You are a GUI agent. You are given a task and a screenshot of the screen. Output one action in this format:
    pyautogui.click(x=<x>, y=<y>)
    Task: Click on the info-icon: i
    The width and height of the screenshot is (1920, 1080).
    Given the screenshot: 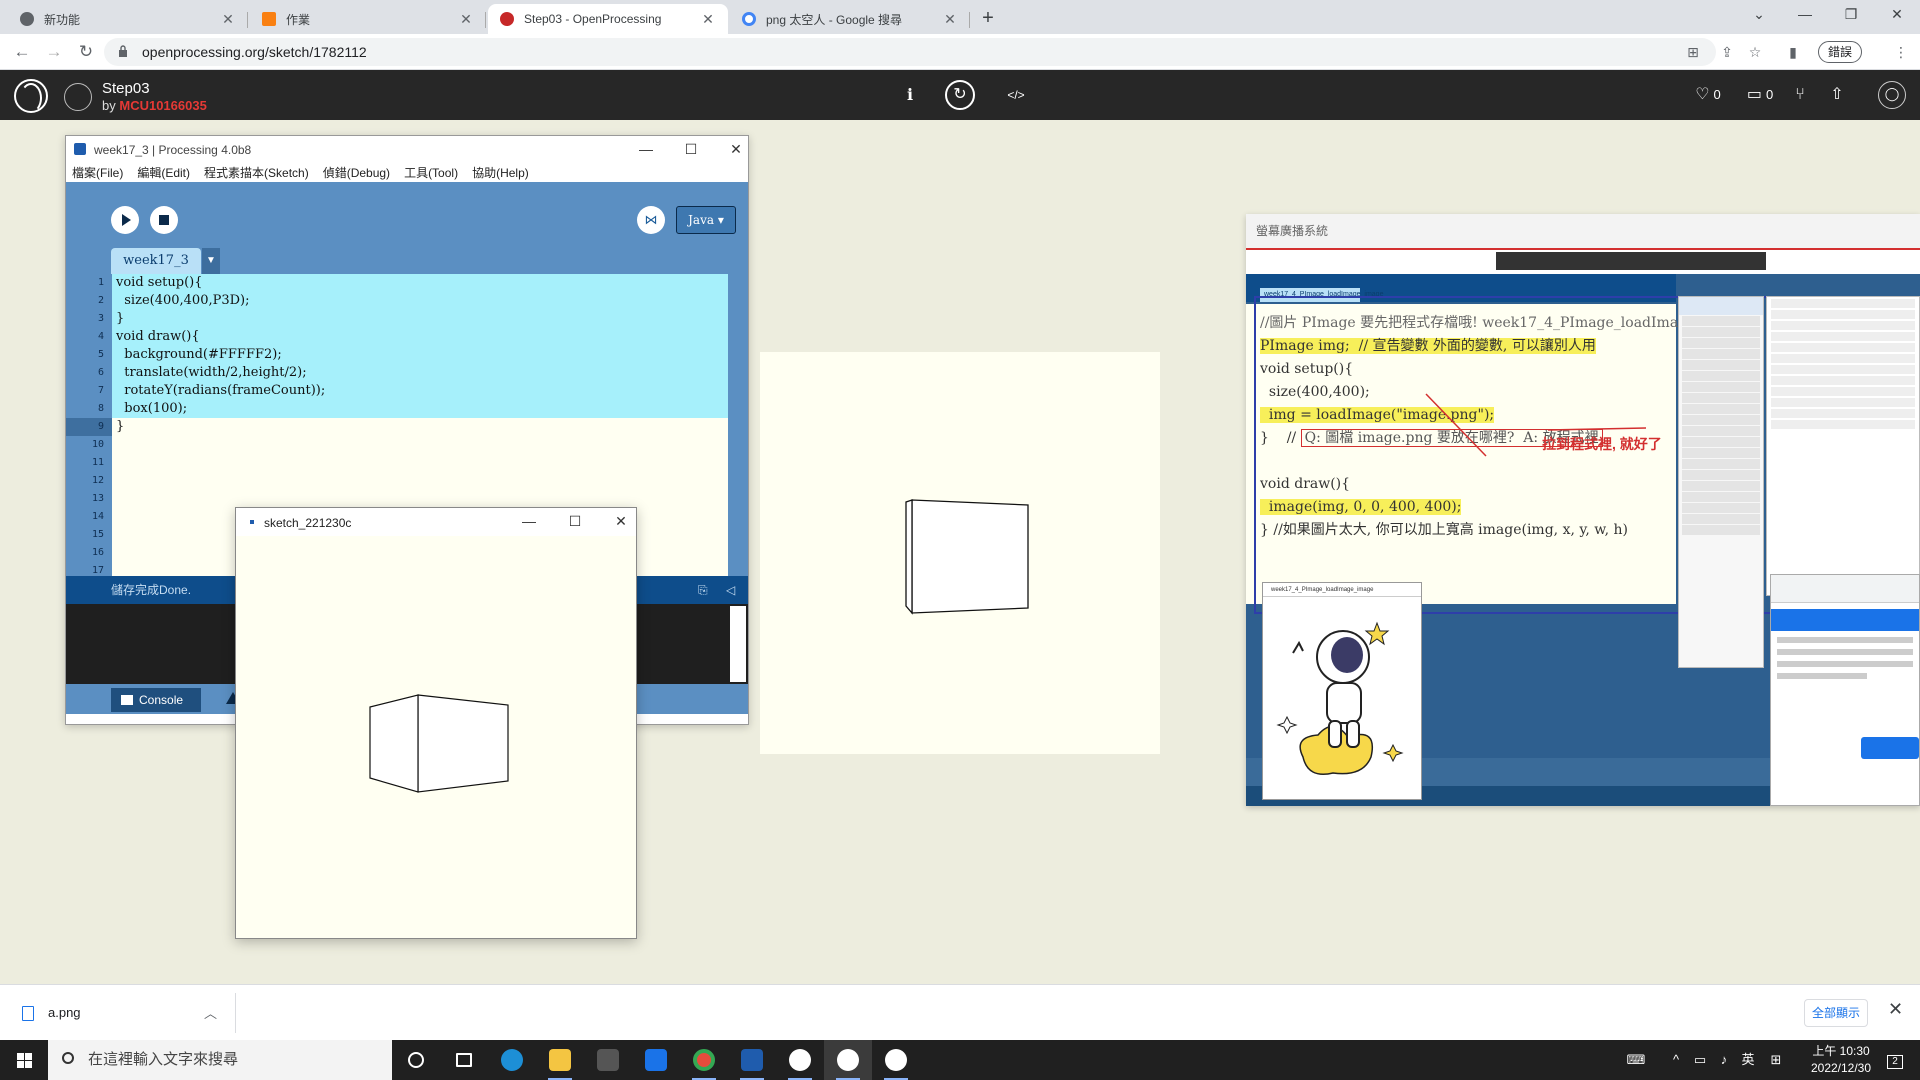 What is the action you would take?
    pyautogui.click(x=910, y=95)
    